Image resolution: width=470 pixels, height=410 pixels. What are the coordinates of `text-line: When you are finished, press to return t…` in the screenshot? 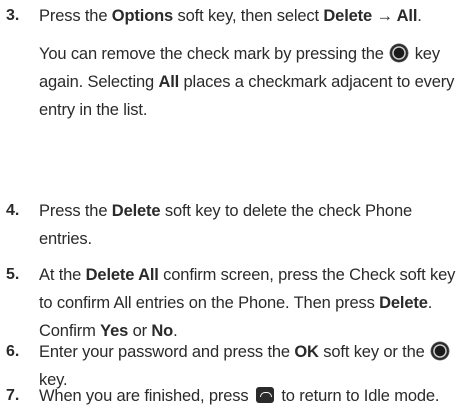 It's located at (254, 396).